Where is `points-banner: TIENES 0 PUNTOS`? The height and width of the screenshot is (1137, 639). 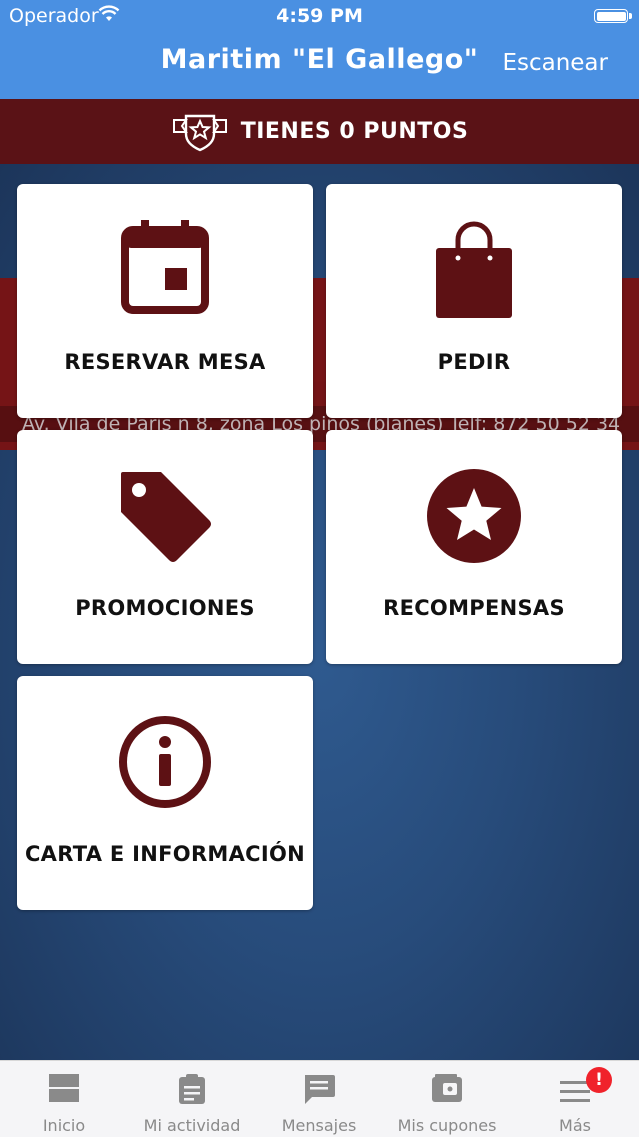
points-banner: TIENES 0 PUNTOS is located at coordinates (319, 131).